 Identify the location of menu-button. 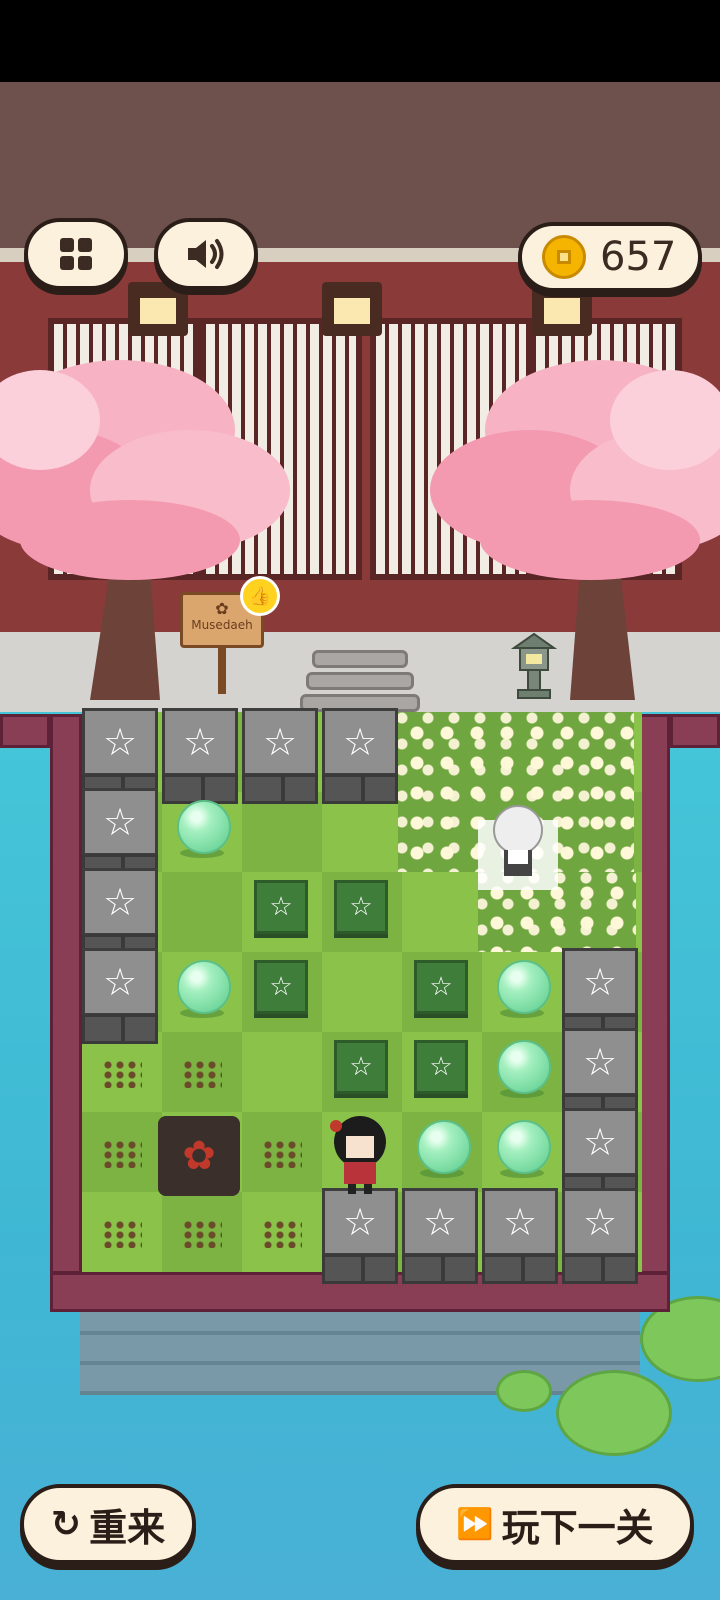
(76, 254).